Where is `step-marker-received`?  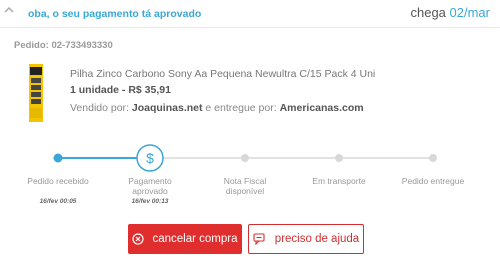 step-marker-received is located at coordinates (58, 158).